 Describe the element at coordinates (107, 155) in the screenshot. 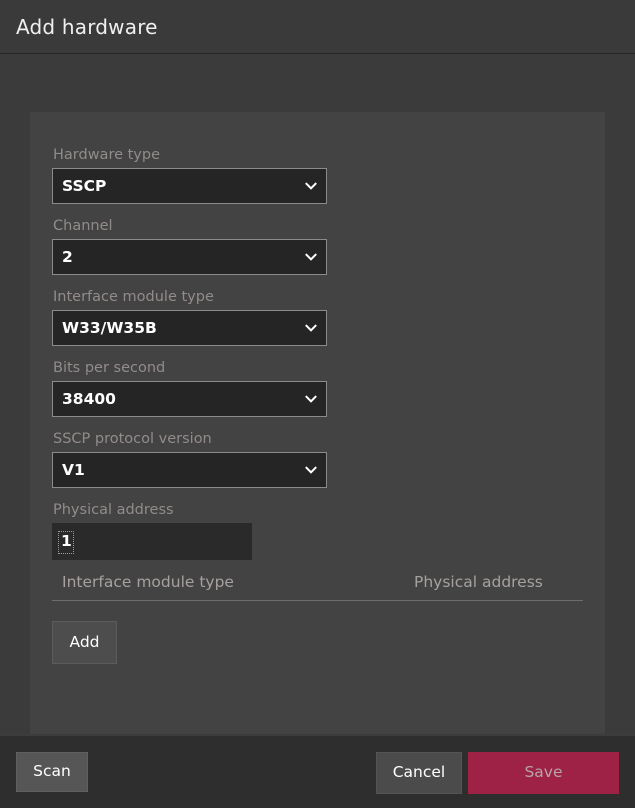

I see `label-hardware-type: Hardware type` at that location.